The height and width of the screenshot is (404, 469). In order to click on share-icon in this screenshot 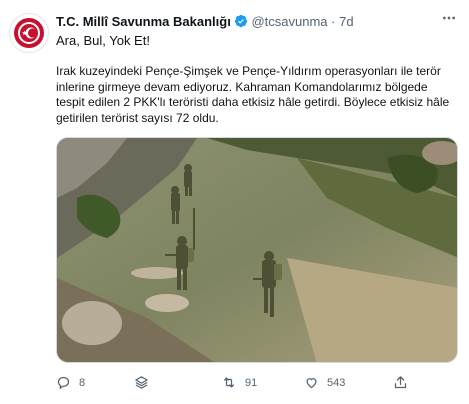, I will do `click(400, 382)`.